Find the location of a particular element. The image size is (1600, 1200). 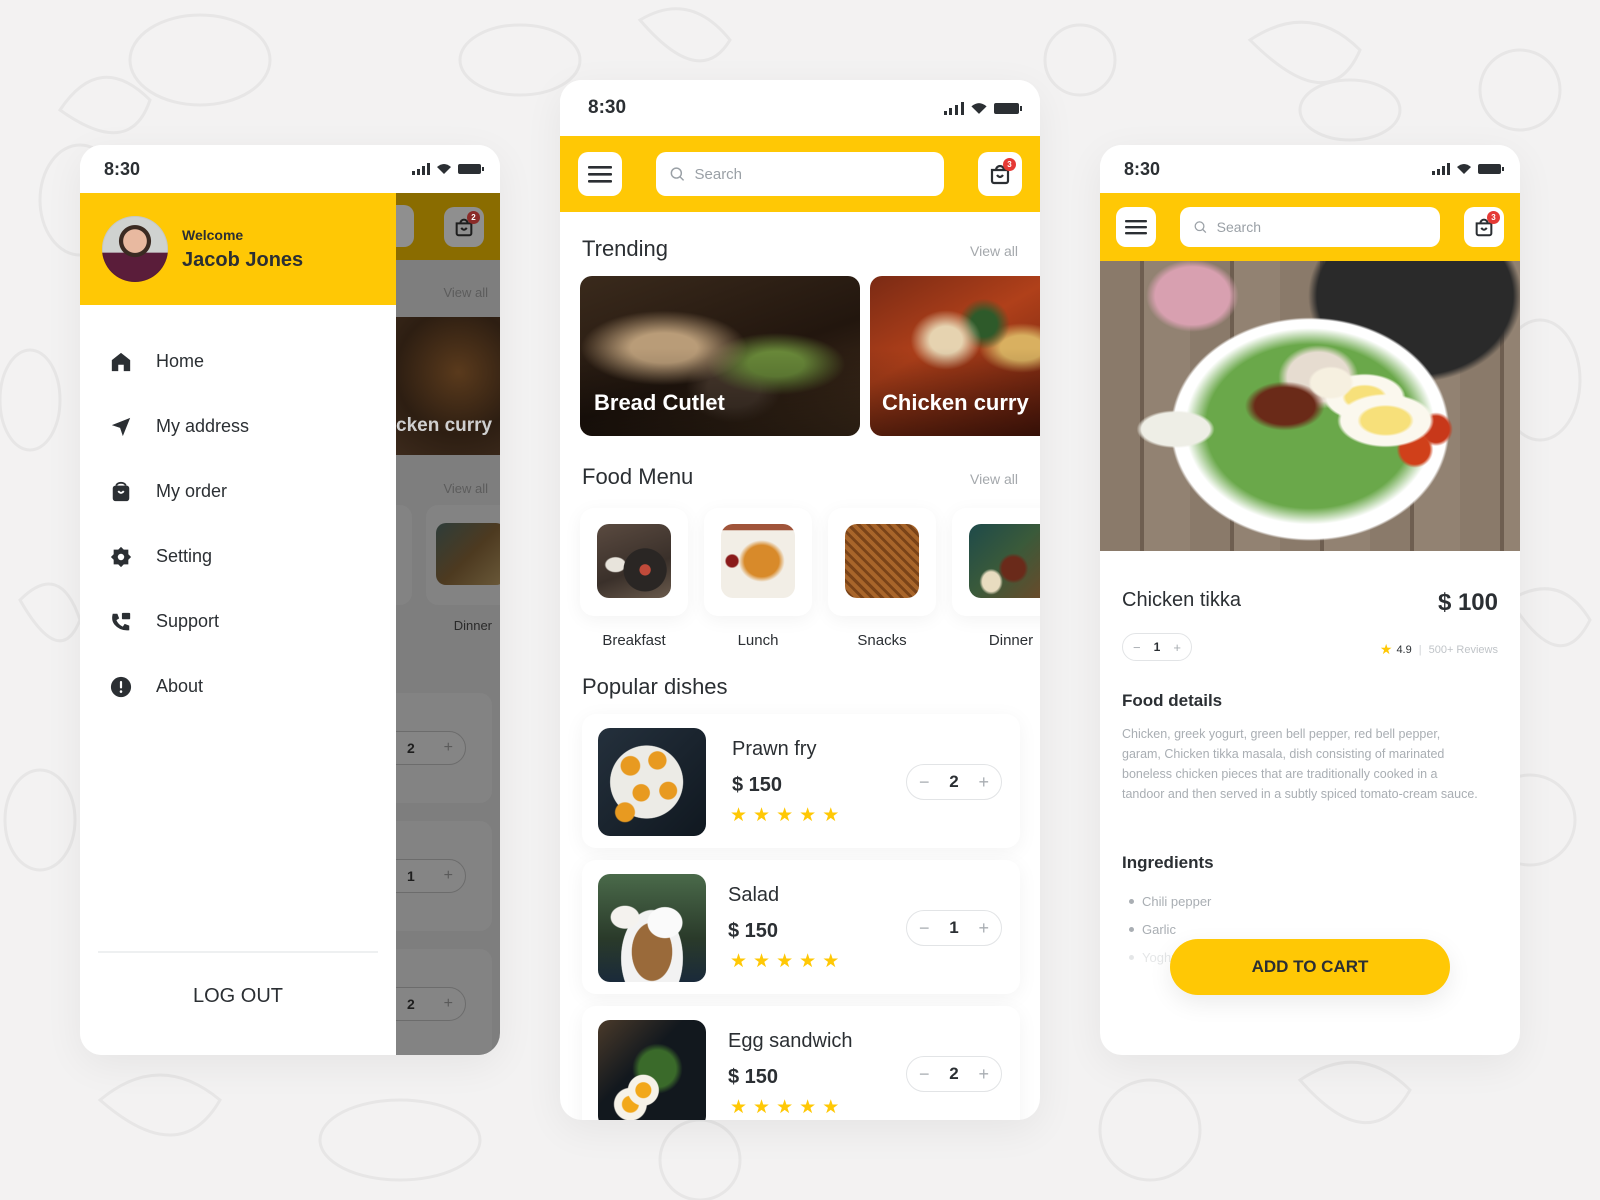

qty-stepper-dimmed: 1 + is located at coordinates (431, 876).